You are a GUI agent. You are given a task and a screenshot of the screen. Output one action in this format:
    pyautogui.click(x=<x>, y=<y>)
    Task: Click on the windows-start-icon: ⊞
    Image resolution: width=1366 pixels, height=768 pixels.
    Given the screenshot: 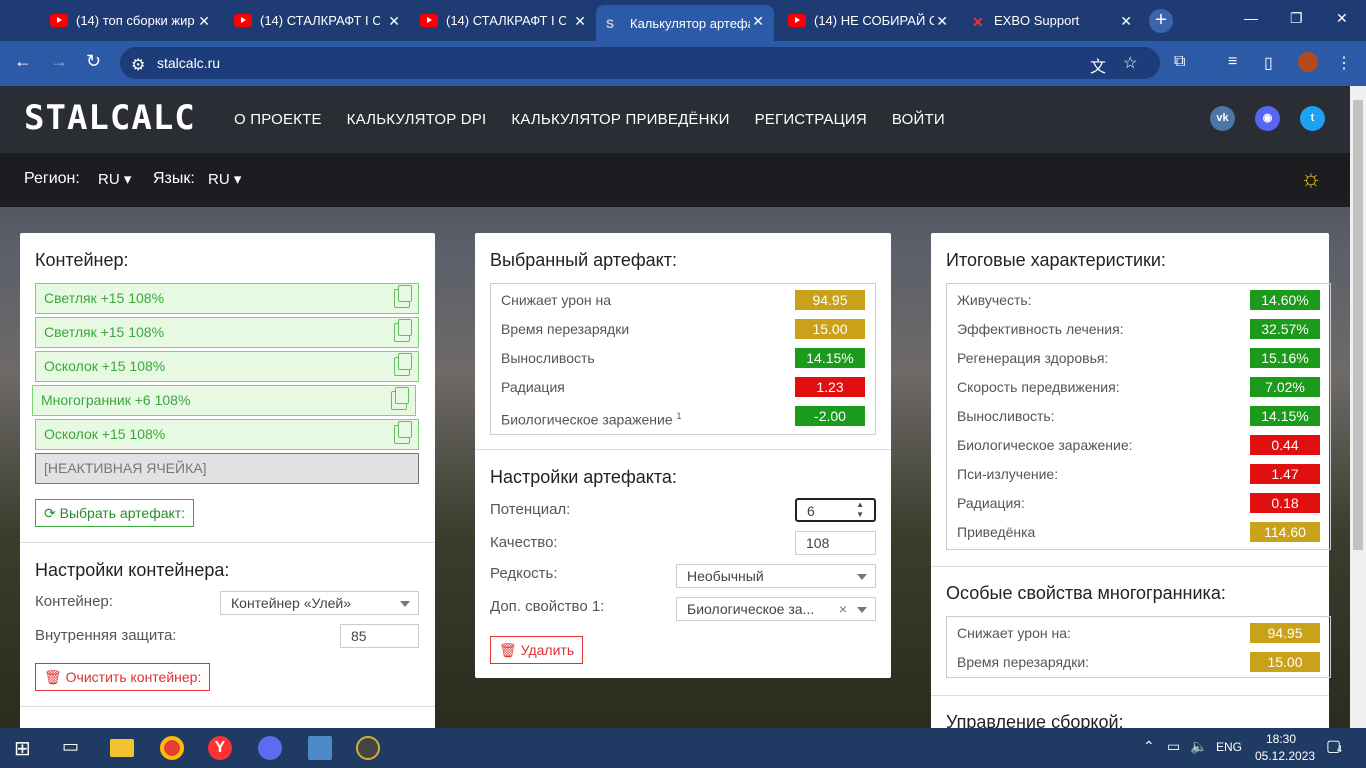 What is the action you would take?
    pyautogui.click(x=26, y=748)
    